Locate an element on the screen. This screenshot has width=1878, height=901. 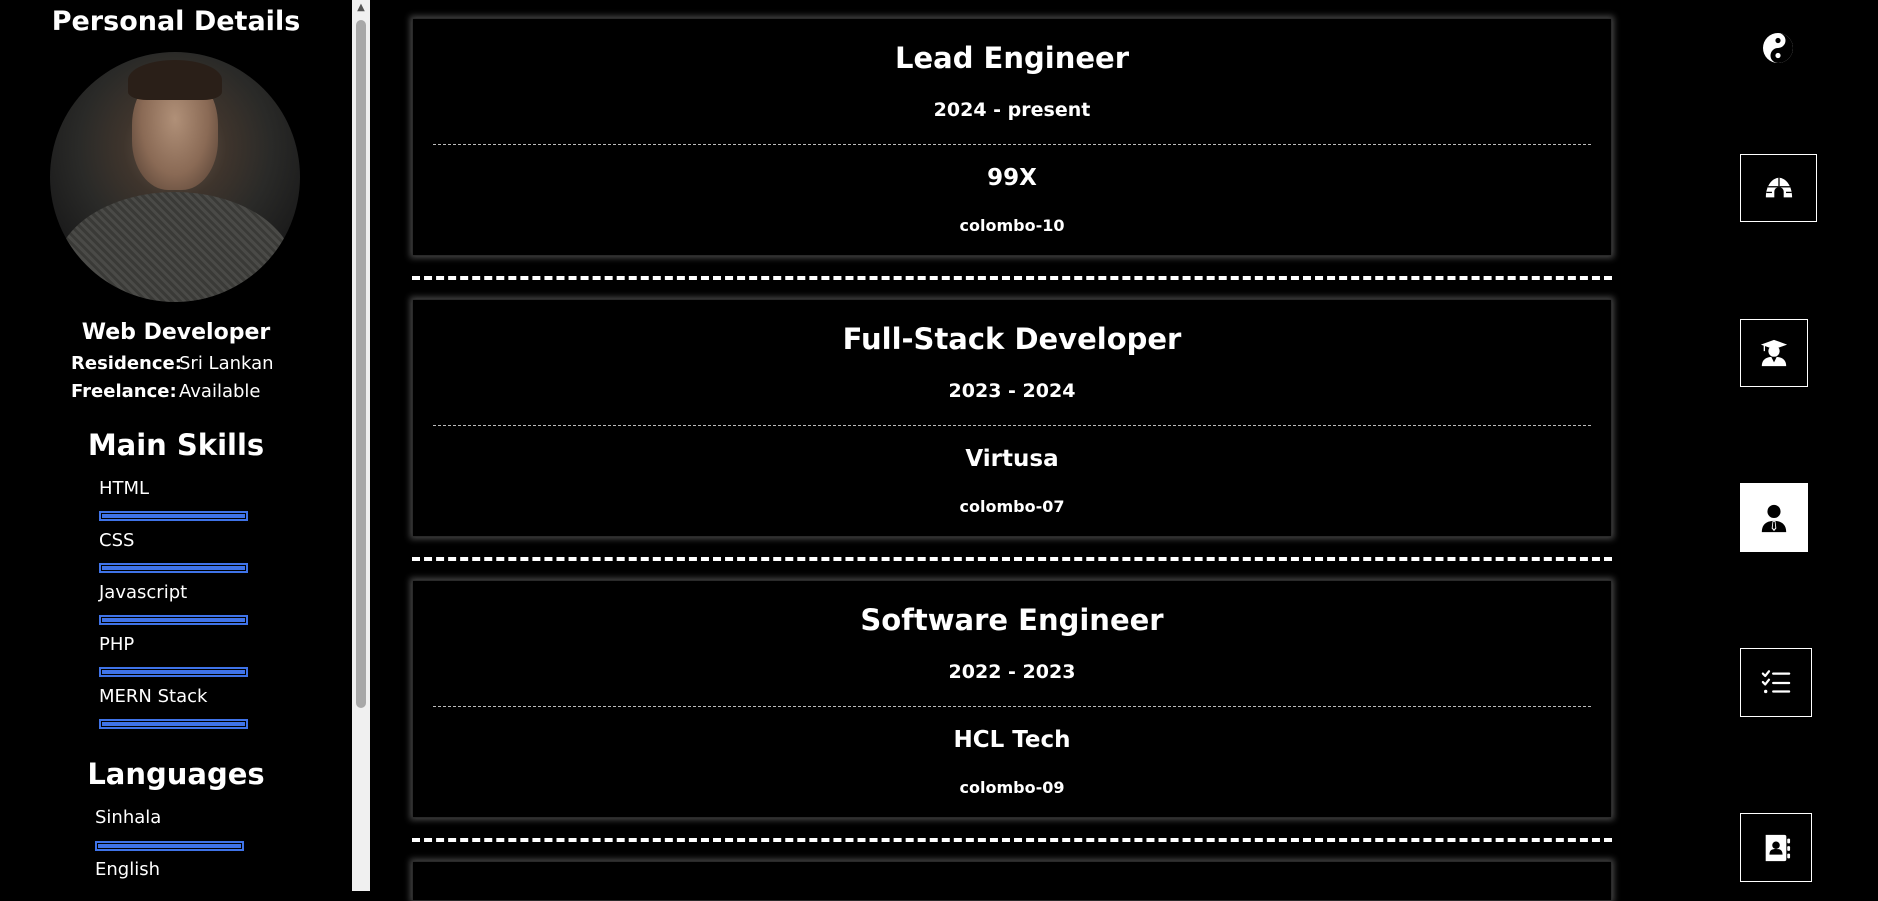
job-title: Lead Engineer is located at coordinates (1011, 58).